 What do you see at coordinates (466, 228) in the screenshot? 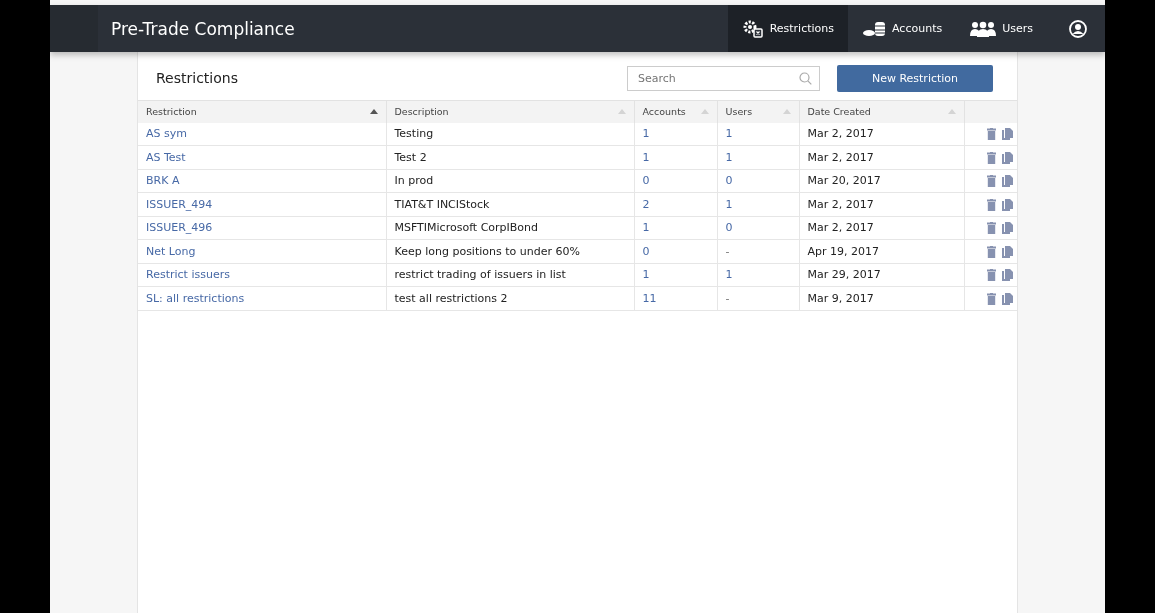
I see `table-cell: MSFTIMicrosoft CorpIBond` at bounding box center [466, 228].